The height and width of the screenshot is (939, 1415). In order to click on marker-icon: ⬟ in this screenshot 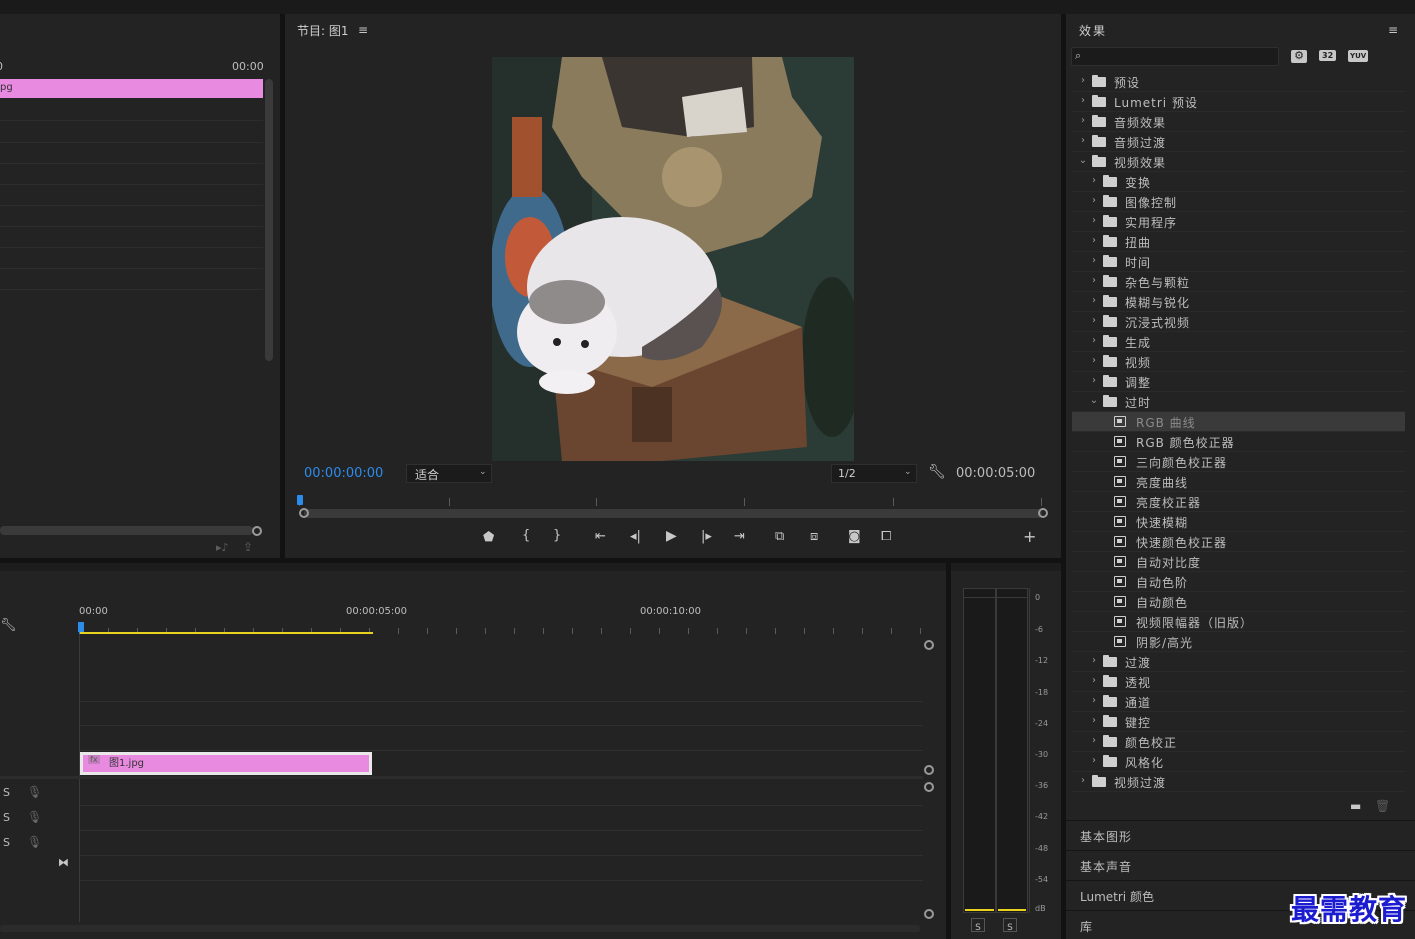, I will do `click(488, 537)`.